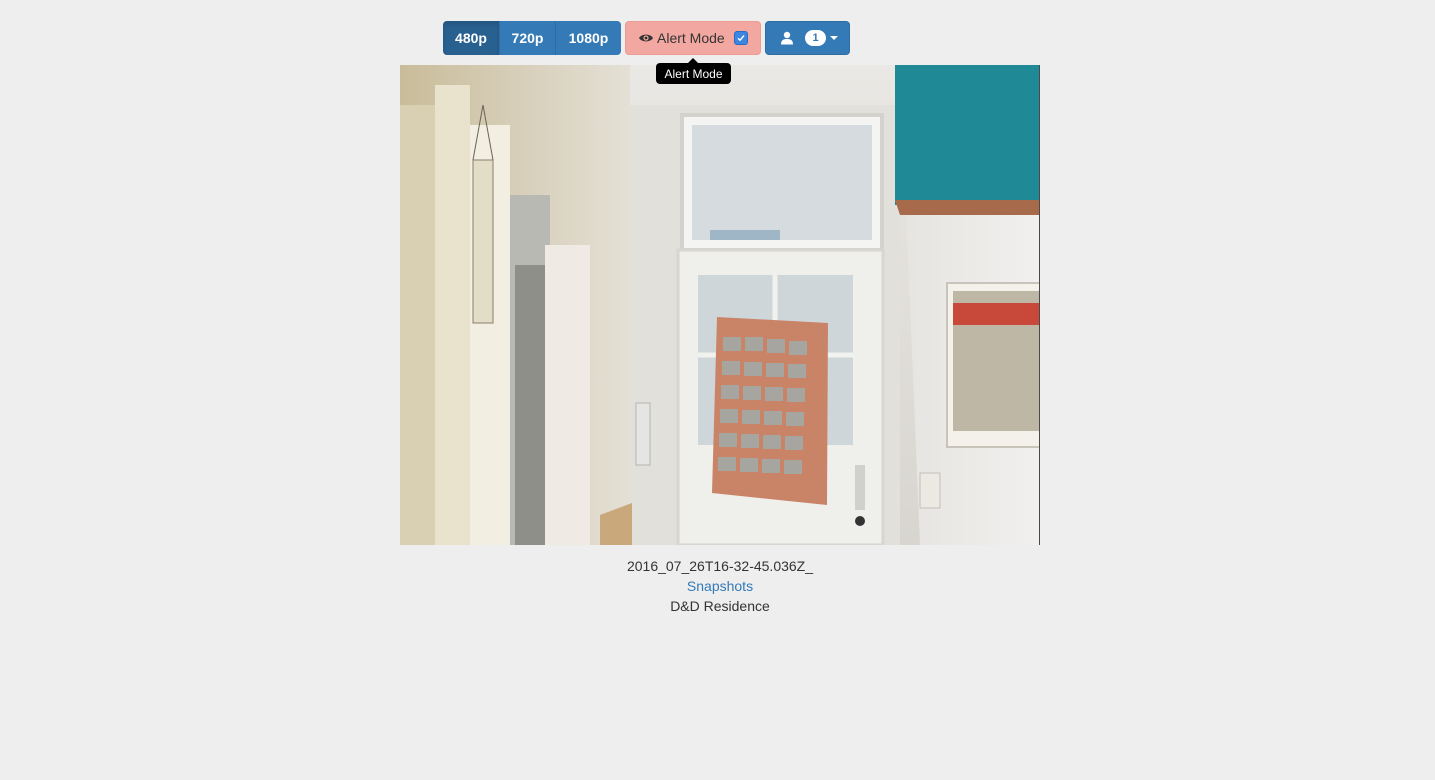  What do you see at coordinates (471, 38) in the screenshot?
I see `resolution-480p-button: 480p` at bounding box center [471, 38].